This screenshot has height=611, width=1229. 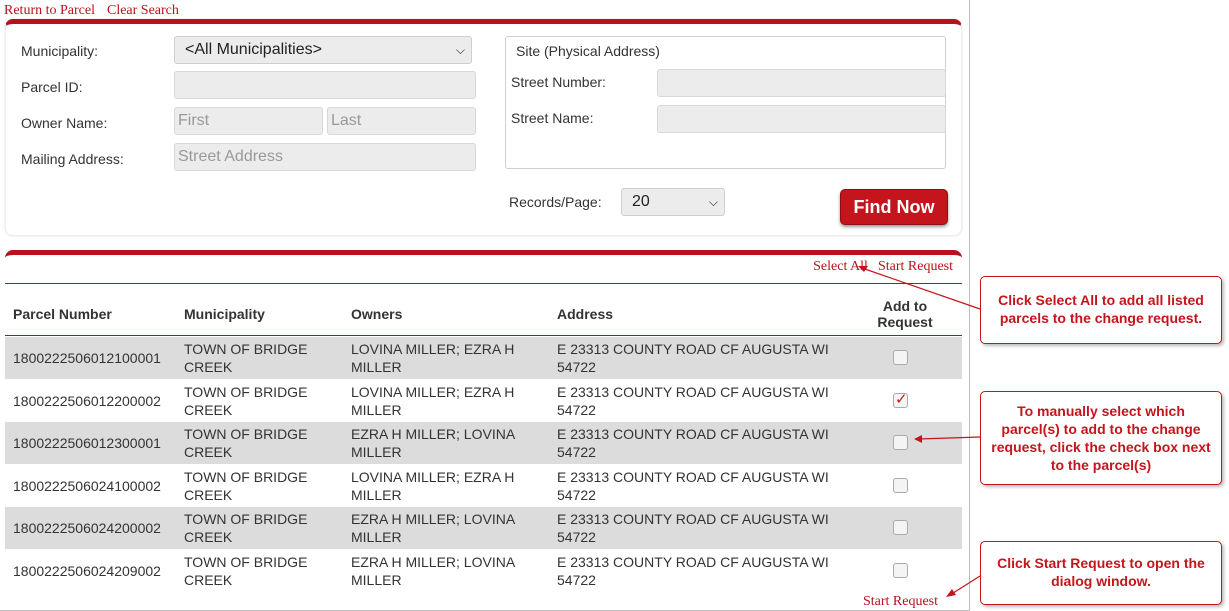 What do you see at coordinates (87, 570) in the screenshot?
I see `row-parcel-number: 1800222506024209002` at bounding box center [87, 570].